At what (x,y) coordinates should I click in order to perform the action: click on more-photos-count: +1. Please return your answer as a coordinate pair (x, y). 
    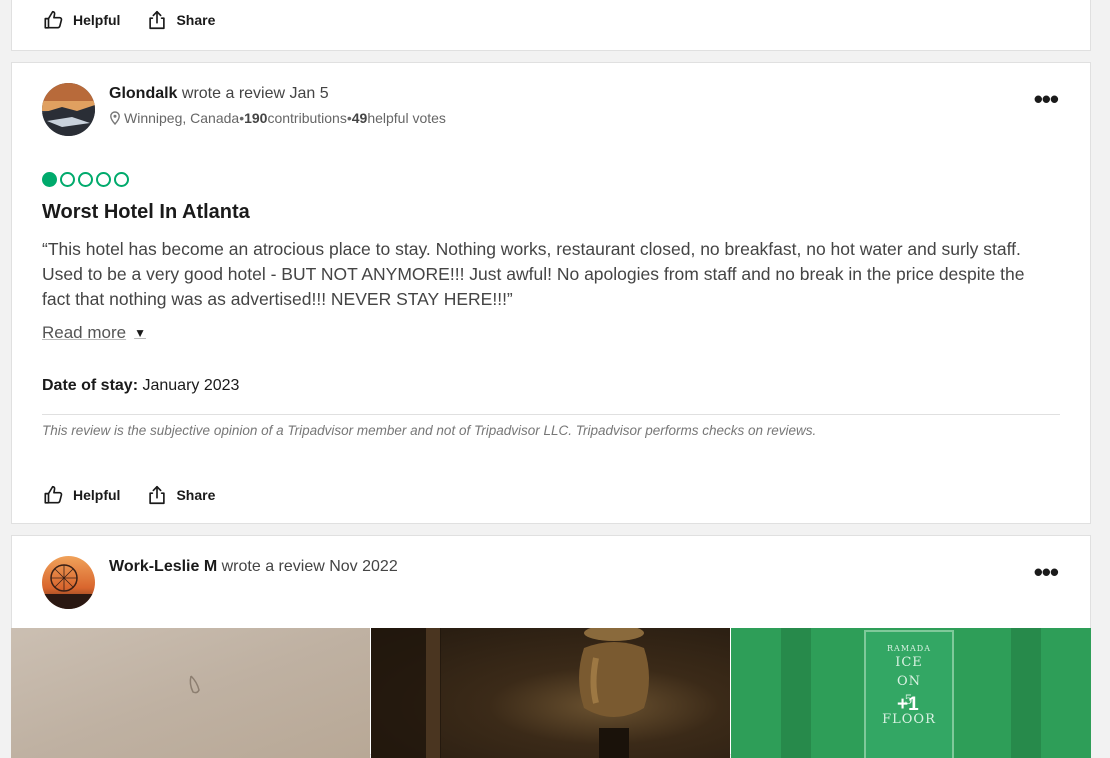
    Looking at the image, I should click on (908, 705).